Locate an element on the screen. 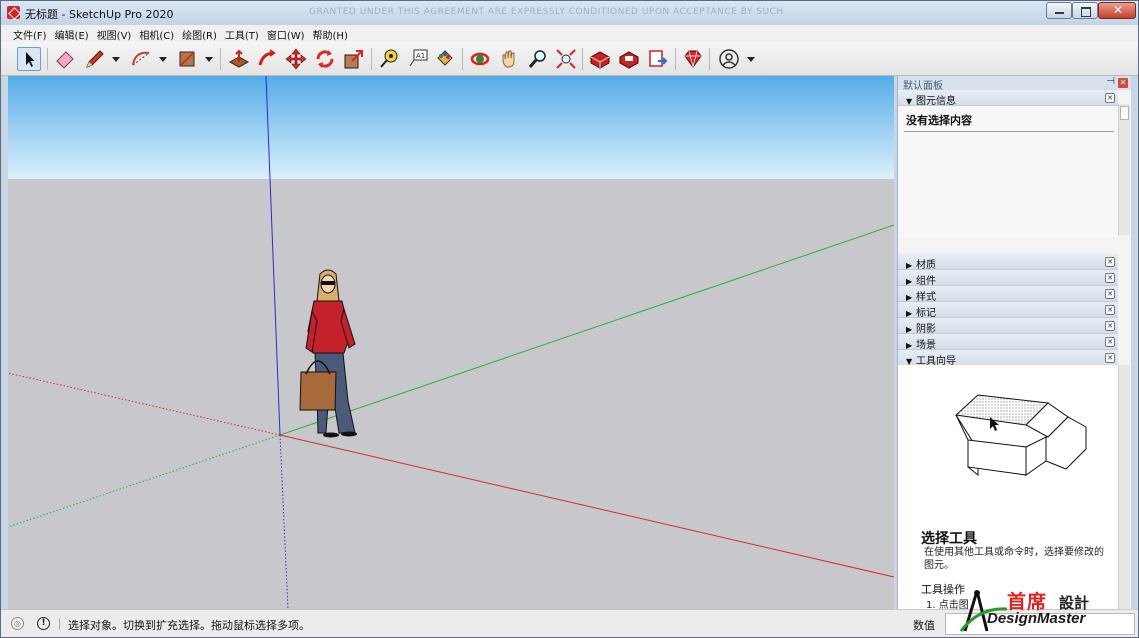  tray-close-icon: ✕ is located at coordinates (1123, 83).